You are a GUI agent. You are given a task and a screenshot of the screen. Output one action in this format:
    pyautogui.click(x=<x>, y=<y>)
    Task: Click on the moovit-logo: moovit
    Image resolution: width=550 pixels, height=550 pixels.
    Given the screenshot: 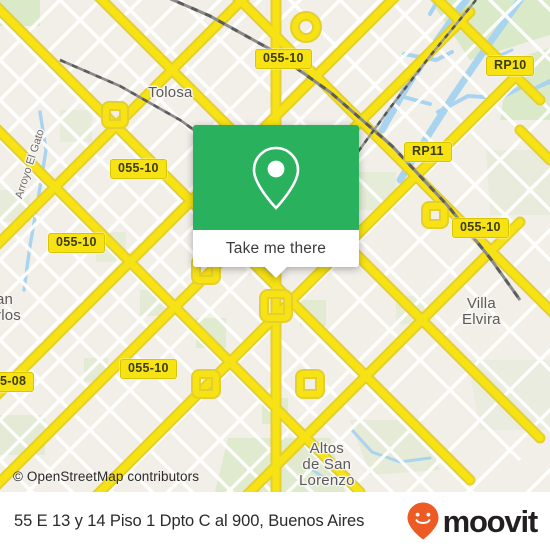 What is the action you would take?
    pyautogui.click(x=472, y=521)
    